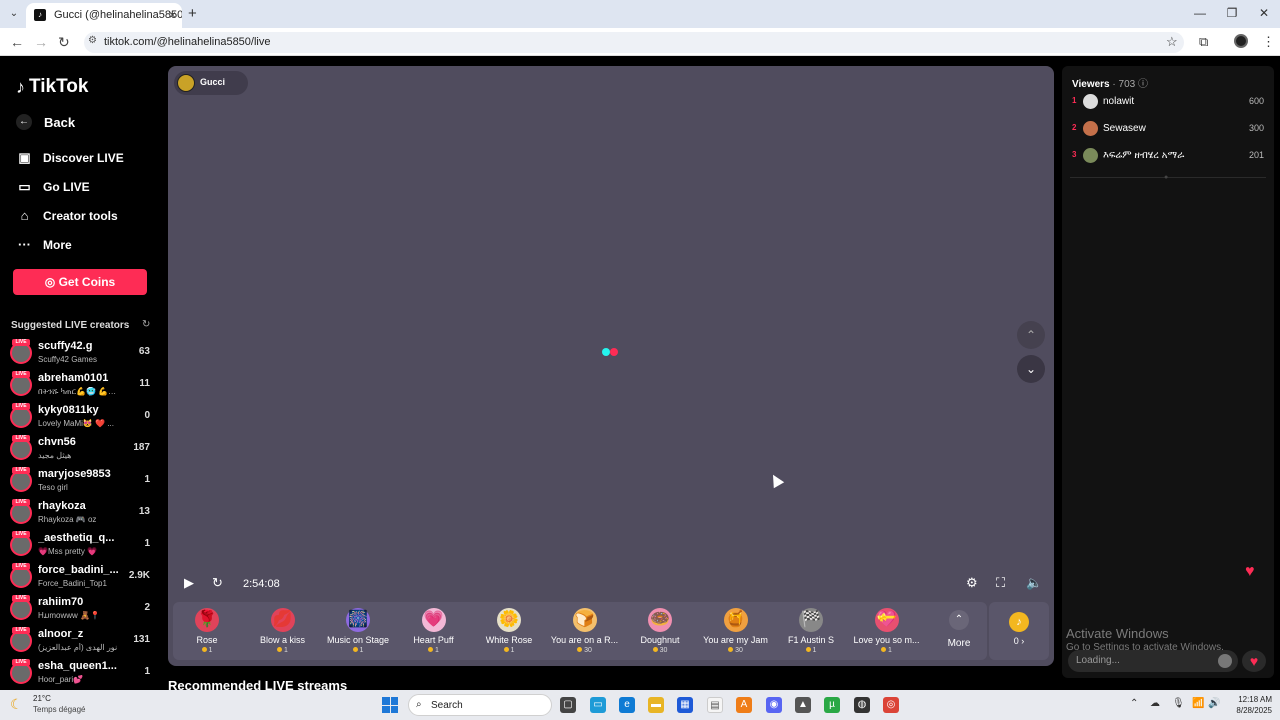 The height and width of the screenshot is (720, 1280). What do you see at coordinates (84, 673) in the screenshot?
I see `creator-row: LIVE esha_queen1... Hoor_pari💕 1` at bounding box center [84, 673].